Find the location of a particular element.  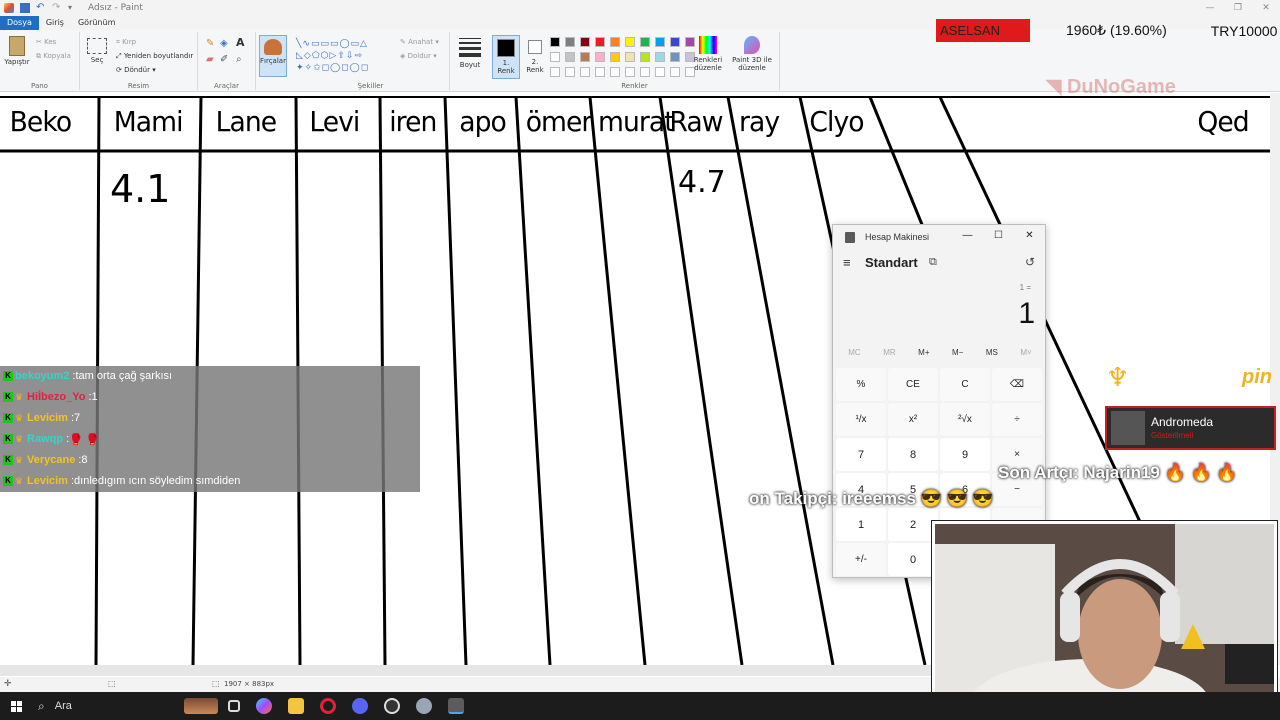

calculator-key: C is located at coordinates (965, 384).